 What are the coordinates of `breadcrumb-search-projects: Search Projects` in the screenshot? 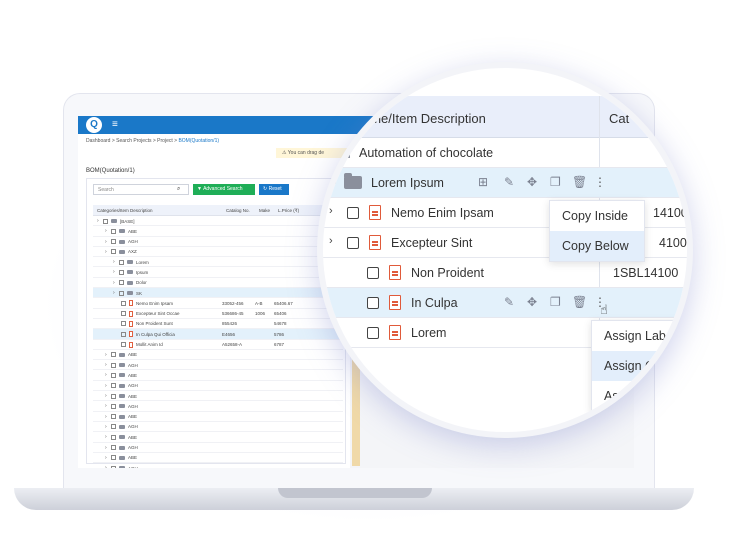 It's located at (133, 141).